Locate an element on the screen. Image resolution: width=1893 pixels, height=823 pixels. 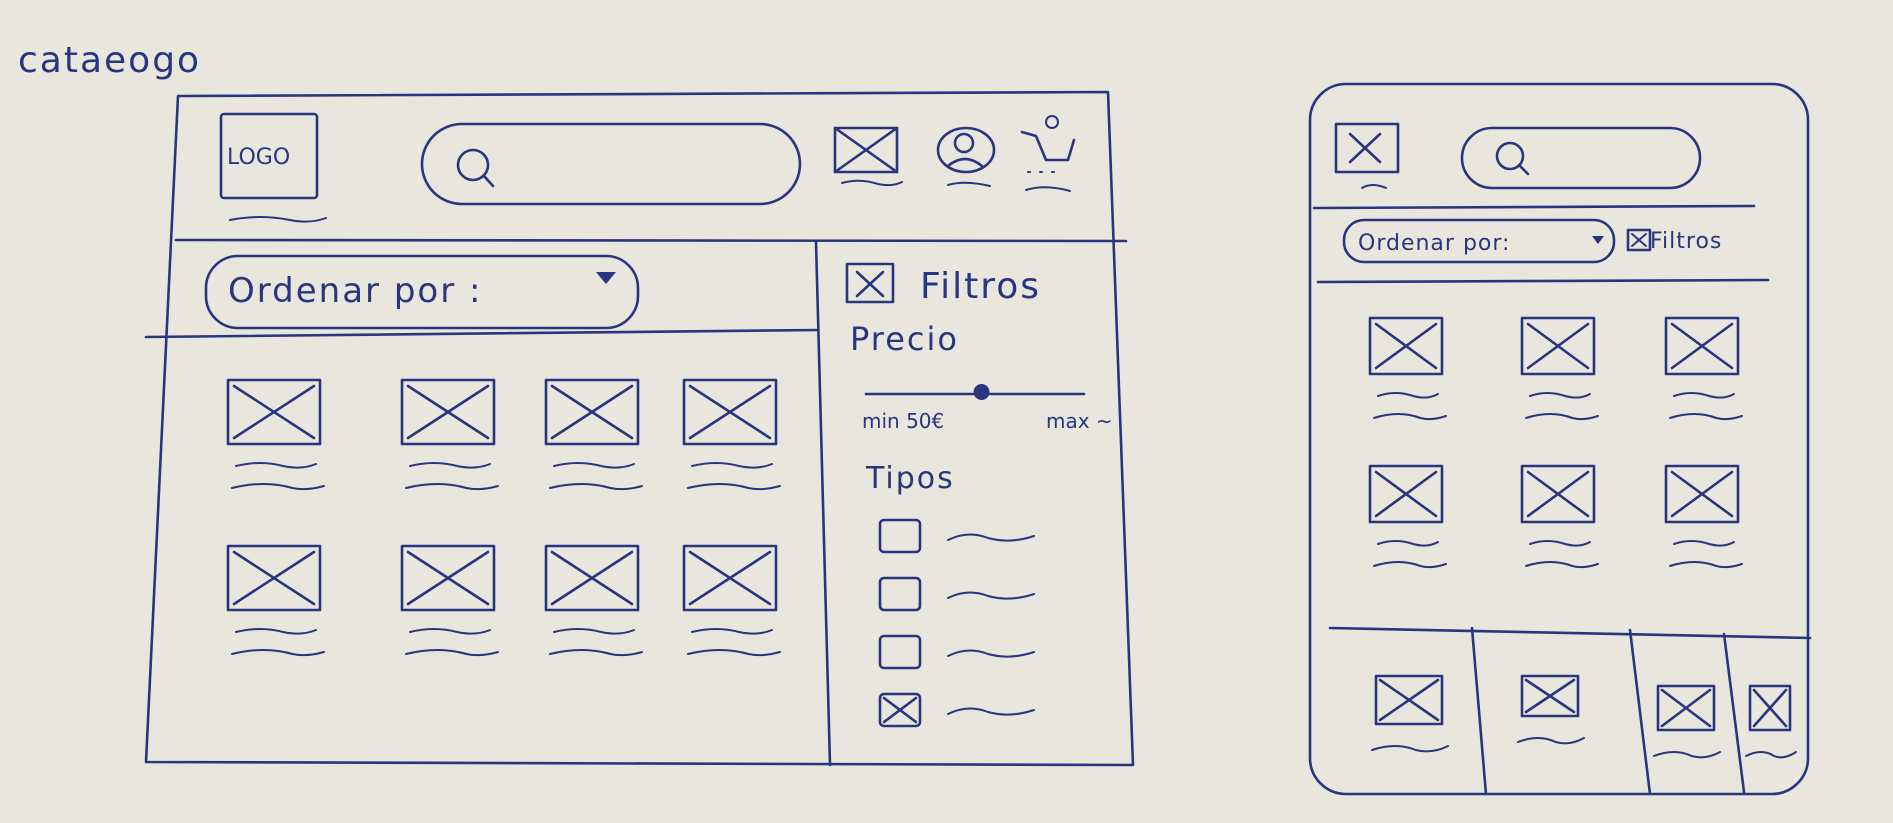
user-icon is located at coordinates (966, 156).